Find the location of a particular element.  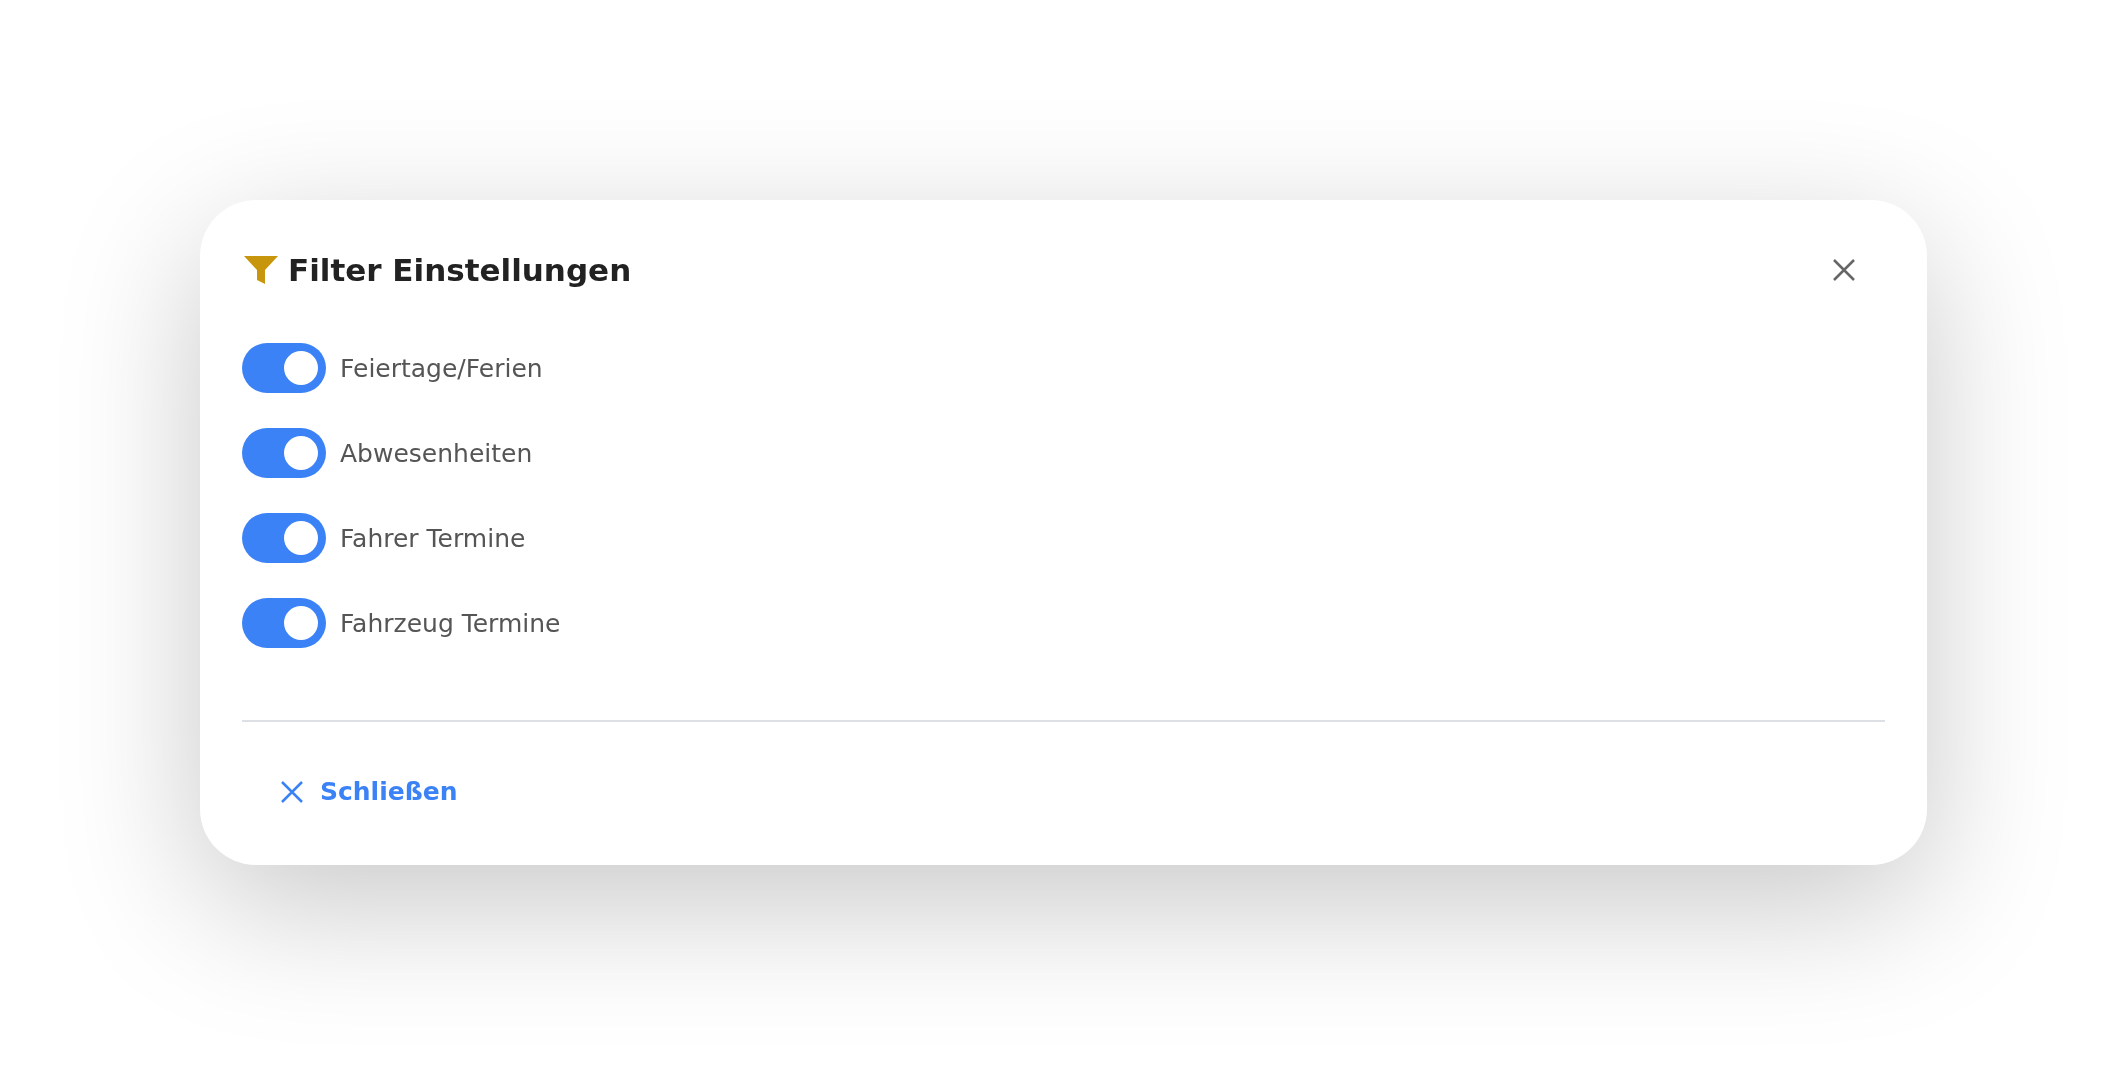

close-button: Schließen is located at coordinates (369, 791).